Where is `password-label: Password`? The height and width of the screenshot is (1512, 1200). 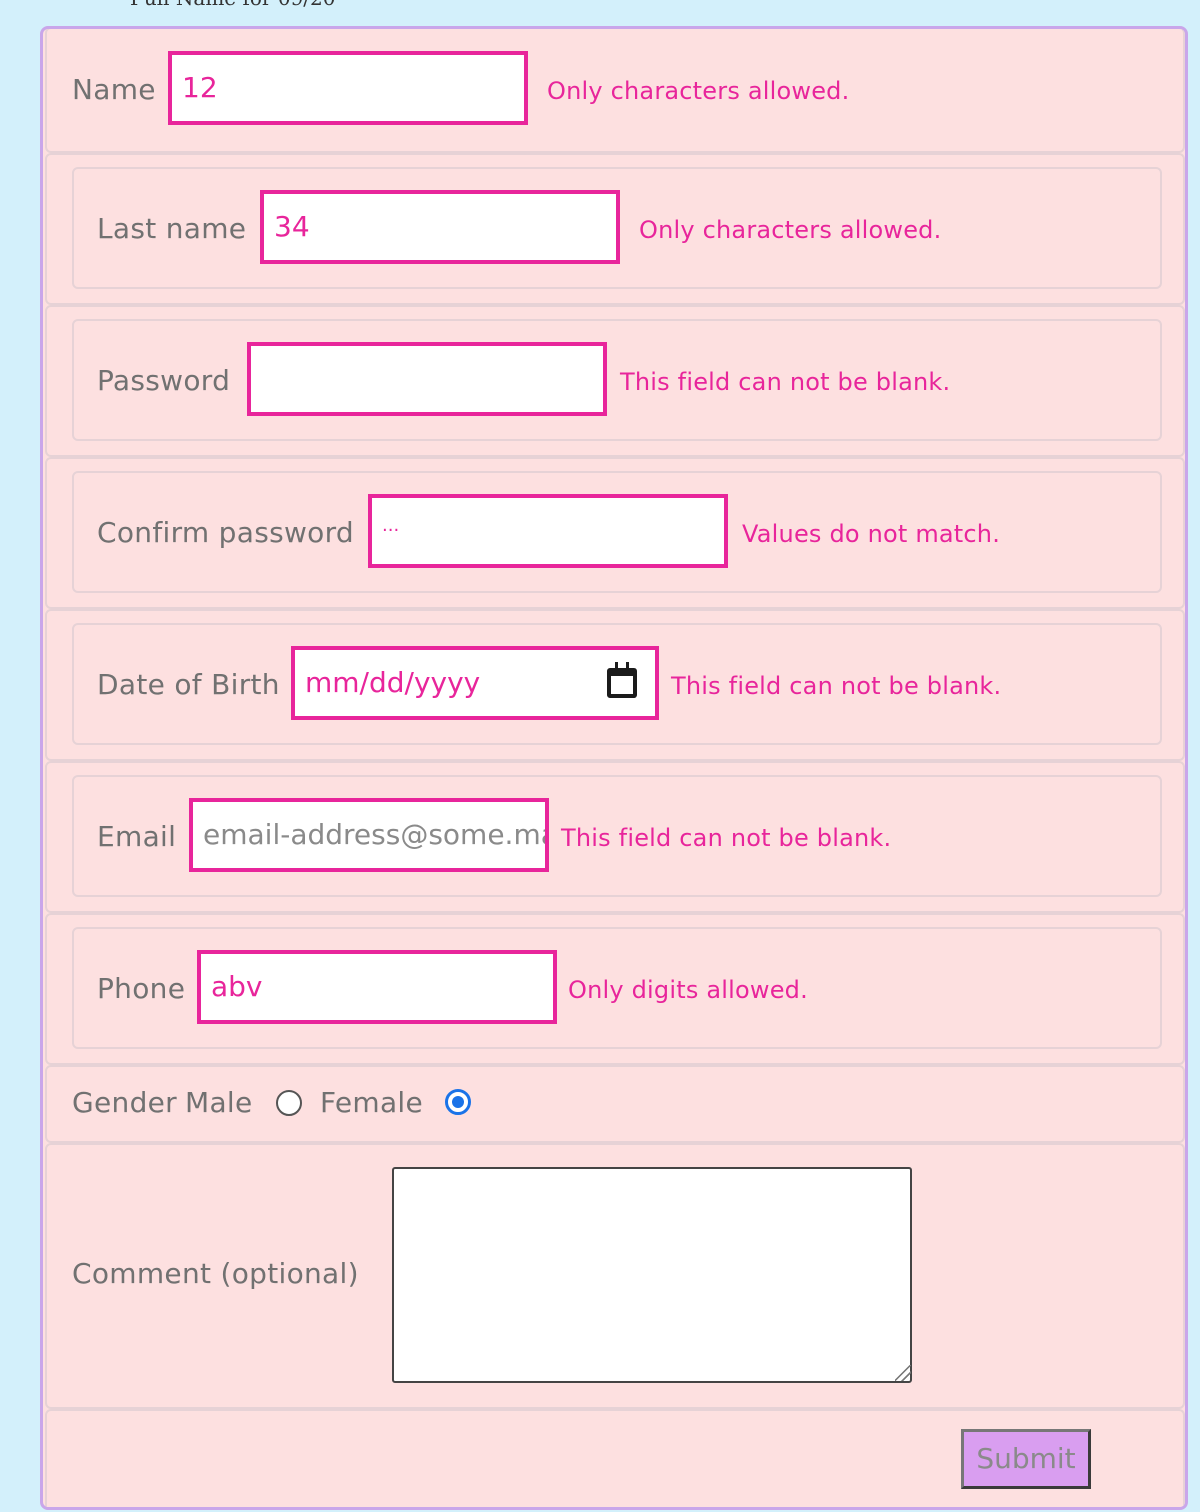 password-label: Password is located at coordinates (164, 380).